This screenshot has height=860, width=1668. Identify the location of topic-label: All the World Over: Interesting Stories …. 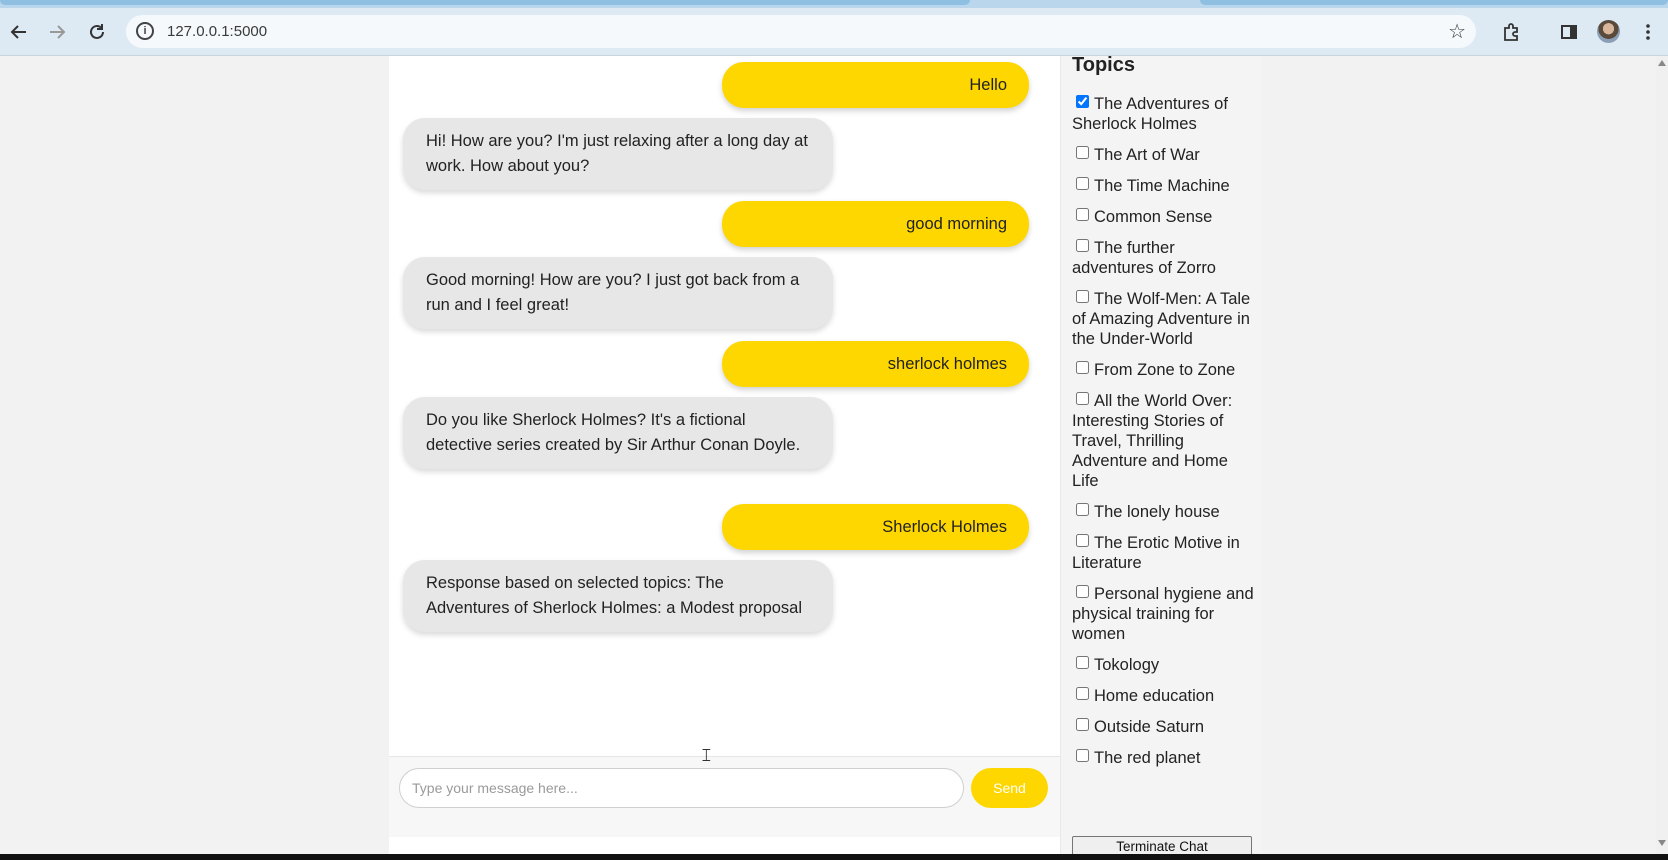
(1152, 441).